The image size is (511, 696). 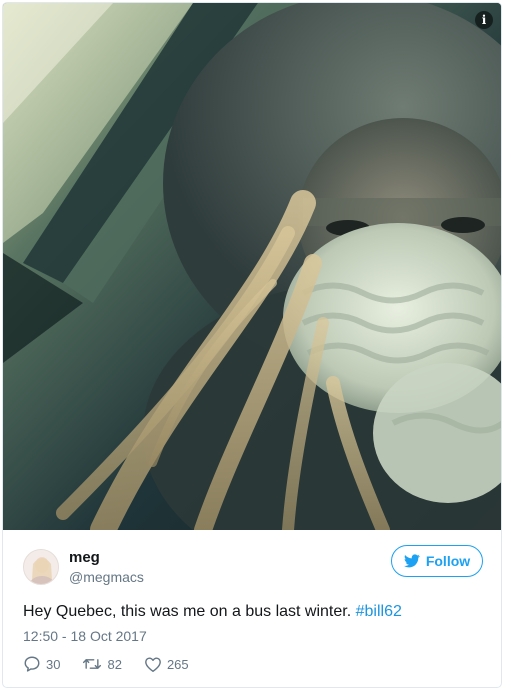 What do you see at coordinates (114, 664) in the screenshot?
I see `retweet-count: 82` at bounding box center [114, 664].